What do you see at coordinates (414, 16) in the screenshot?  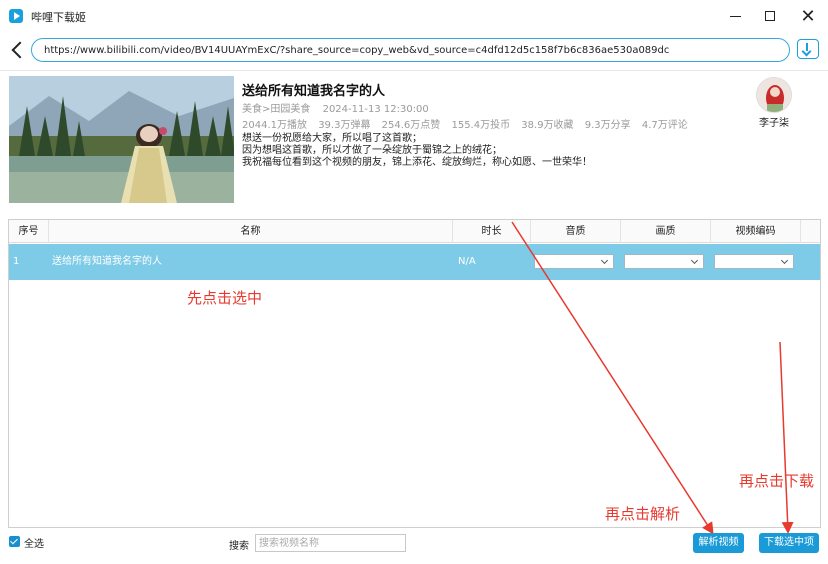 I see `title-bar: 哔哩下载姬 ✕` at bounding box center [414, 16].